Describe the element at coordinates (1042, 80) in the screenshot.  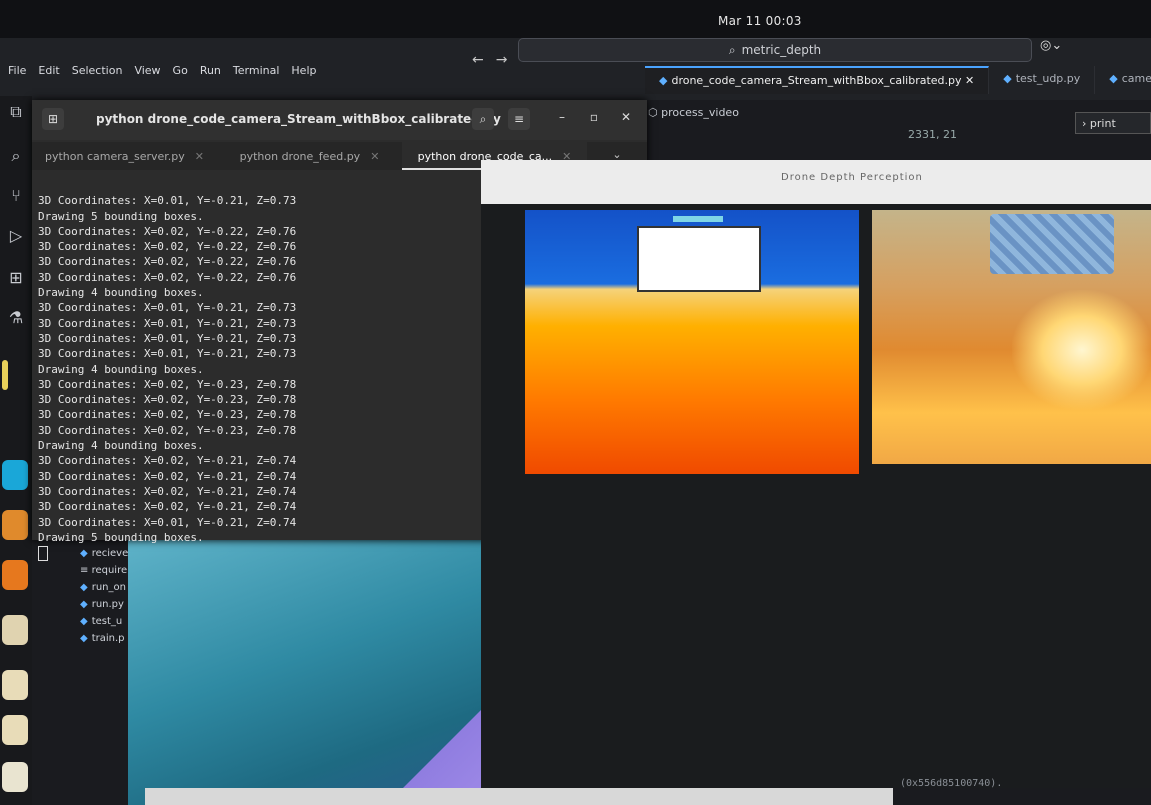
I see `editor-tab: ◆ test_udp.py` at that location.